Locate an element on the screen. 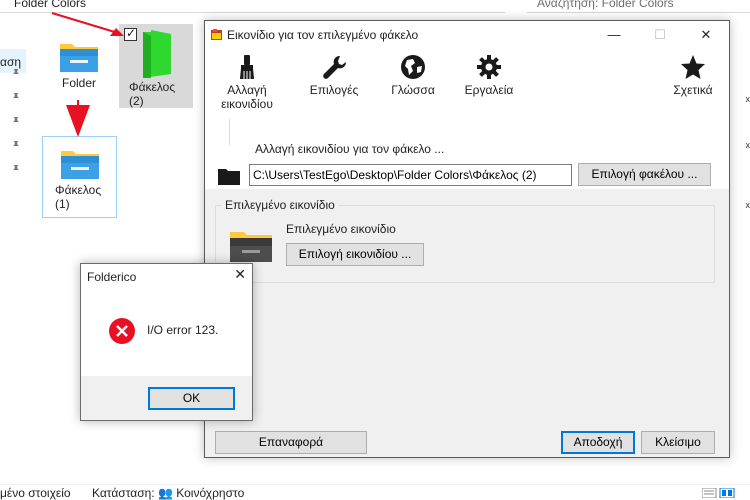 The image size is (750, 500). tool-options: Επιλογές is located at coordinates (334, 75).